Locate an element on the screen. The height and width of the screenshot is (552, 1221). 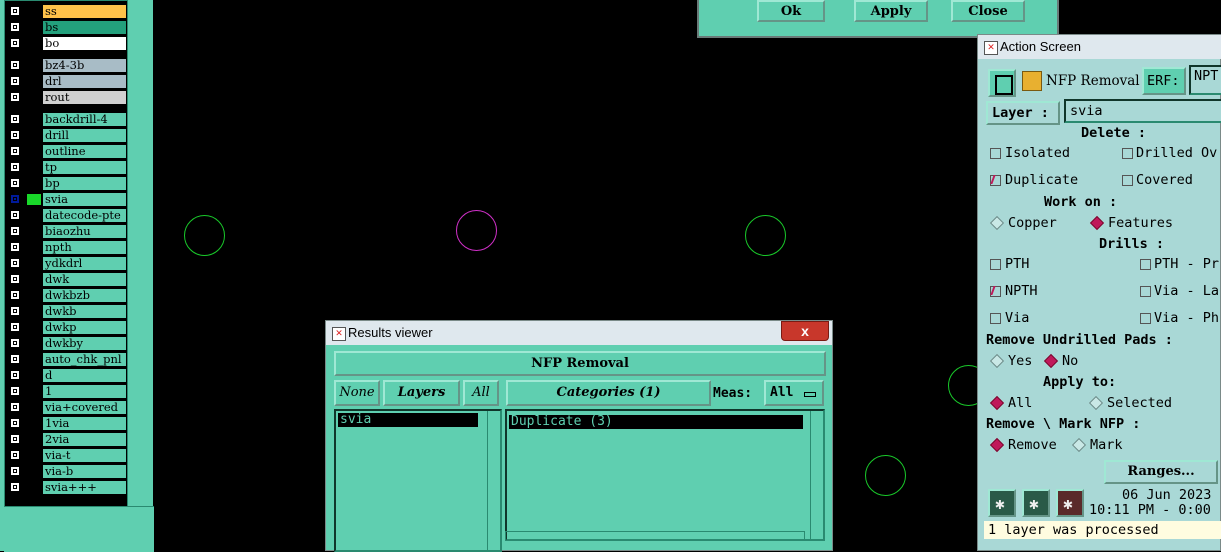
layer-list-scrollbar is located at coordinates (493, 480).